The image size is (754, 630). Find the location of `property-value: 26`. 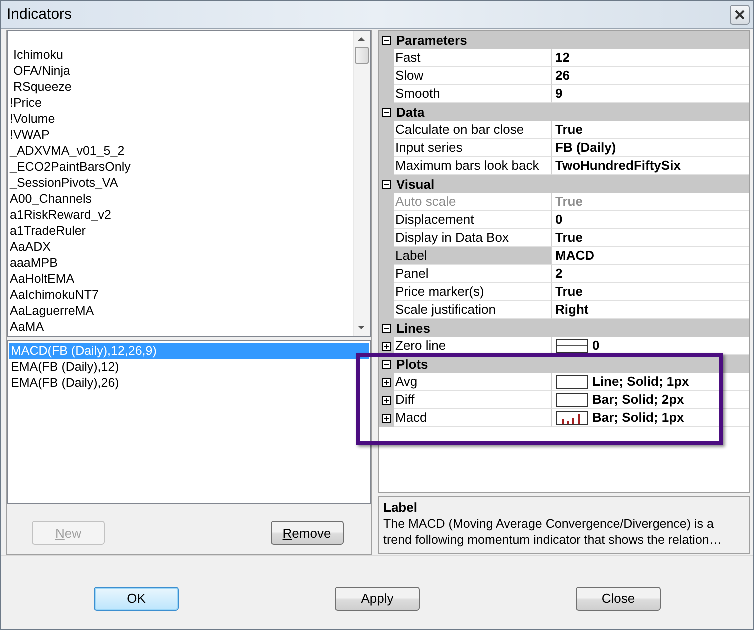

property-value: 26 is located at coordinates (563, 75).